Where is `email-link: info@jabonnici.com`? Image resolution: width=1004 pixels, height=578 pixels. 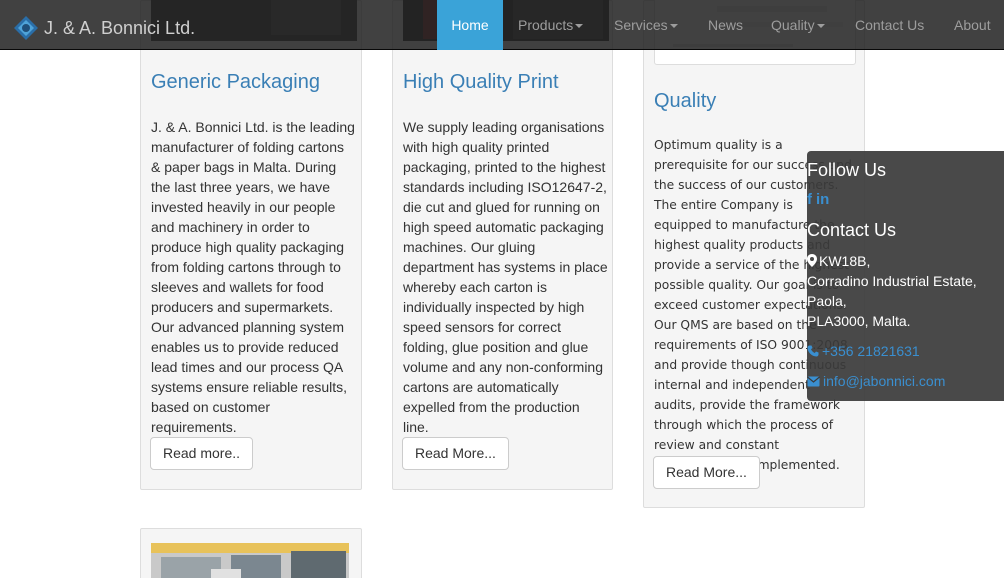 email-link: info@jabonnici.com is located at coordinates (876, 381).